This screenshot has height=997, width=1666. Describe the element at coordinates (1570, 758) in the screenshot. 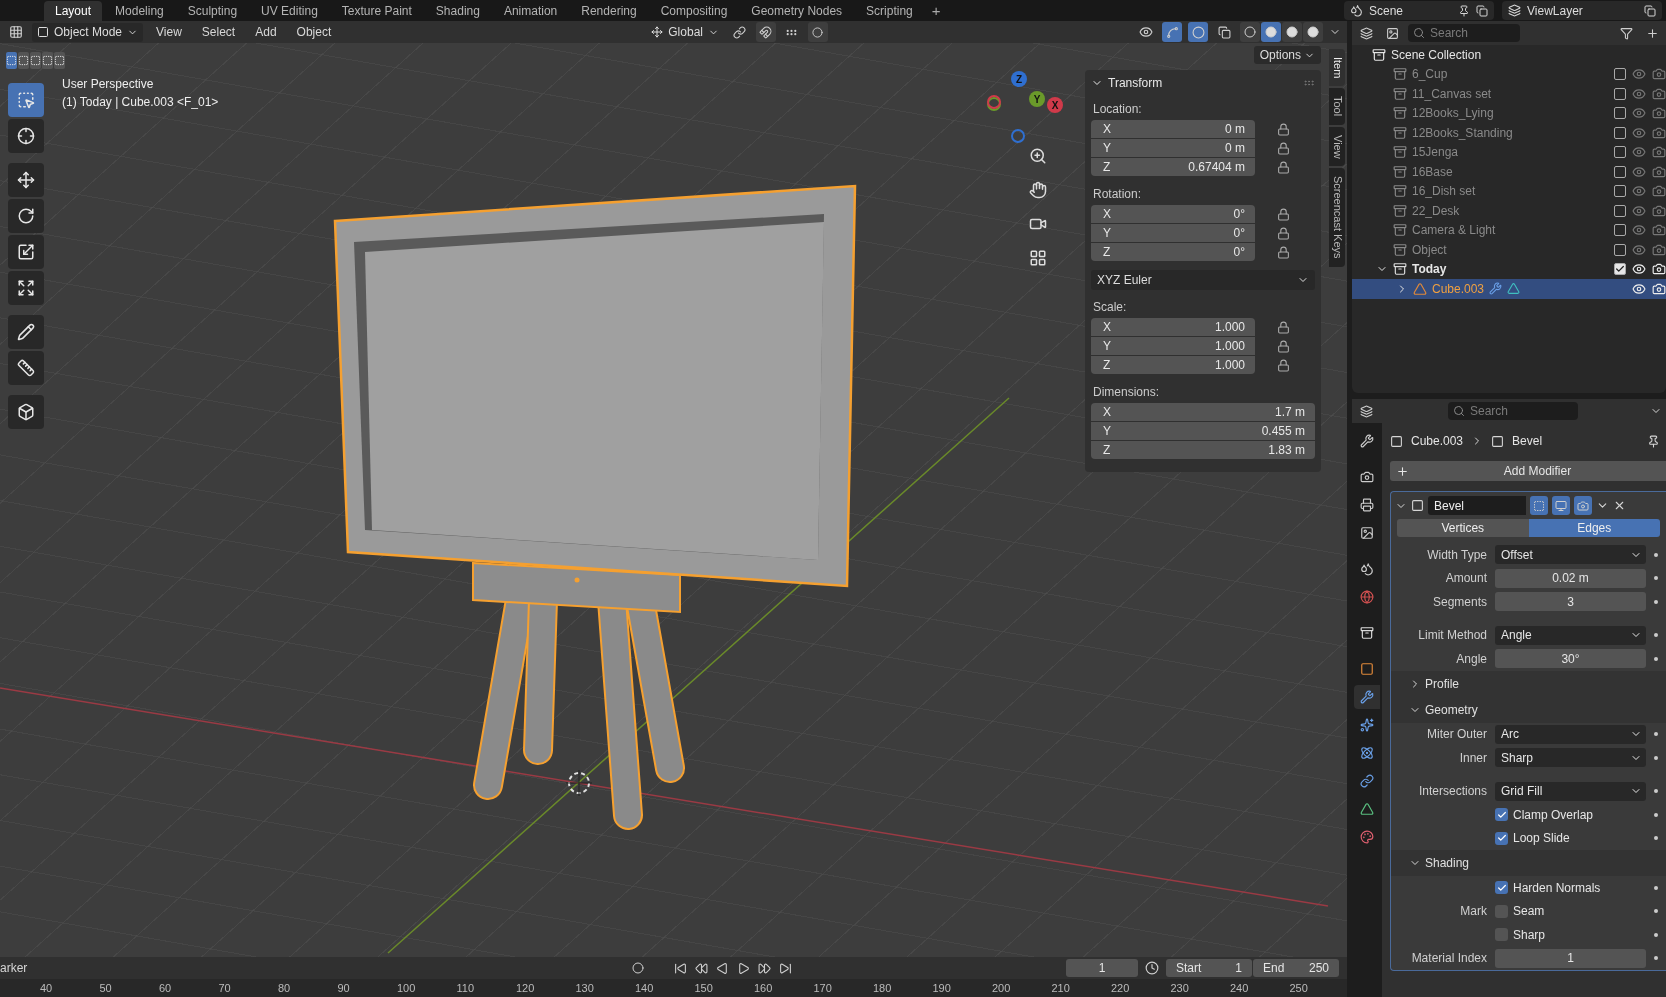

I see `dropdown: Sharp` at that location.